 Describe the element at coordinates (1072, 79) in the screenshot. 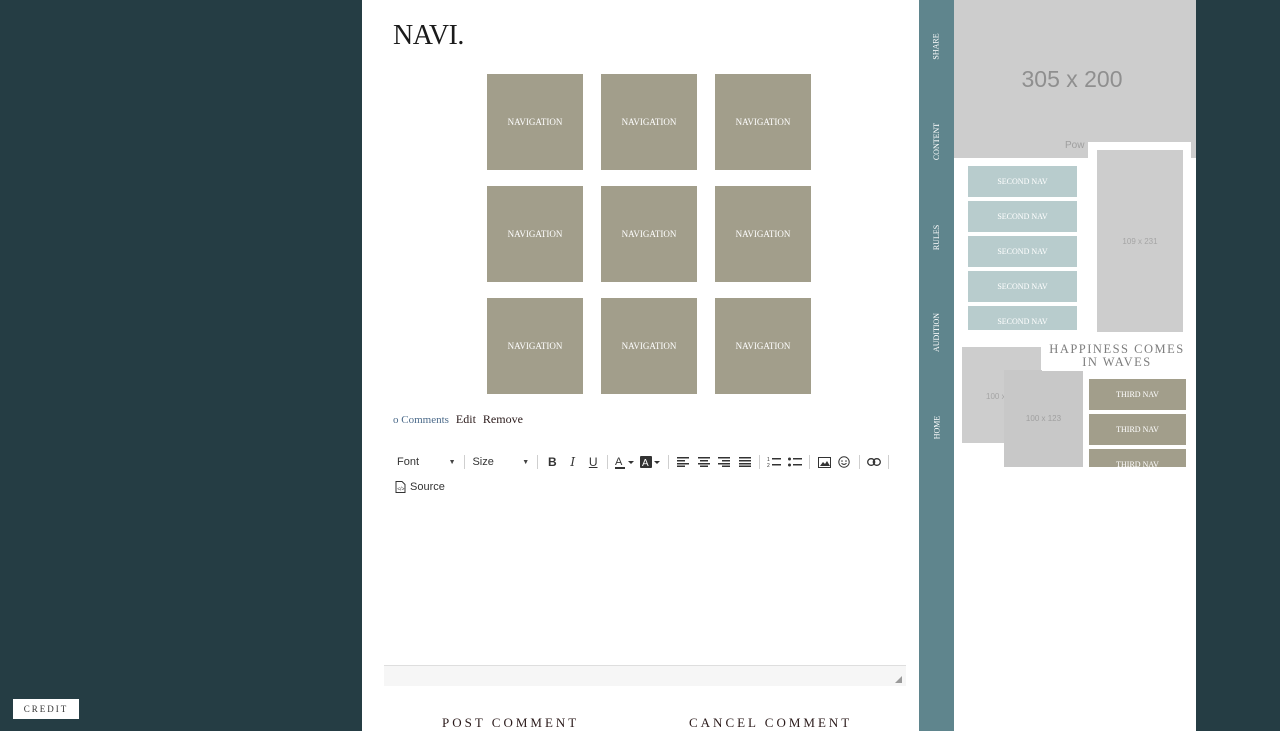

I see `banner-size-label: 305 x 200` at that location.